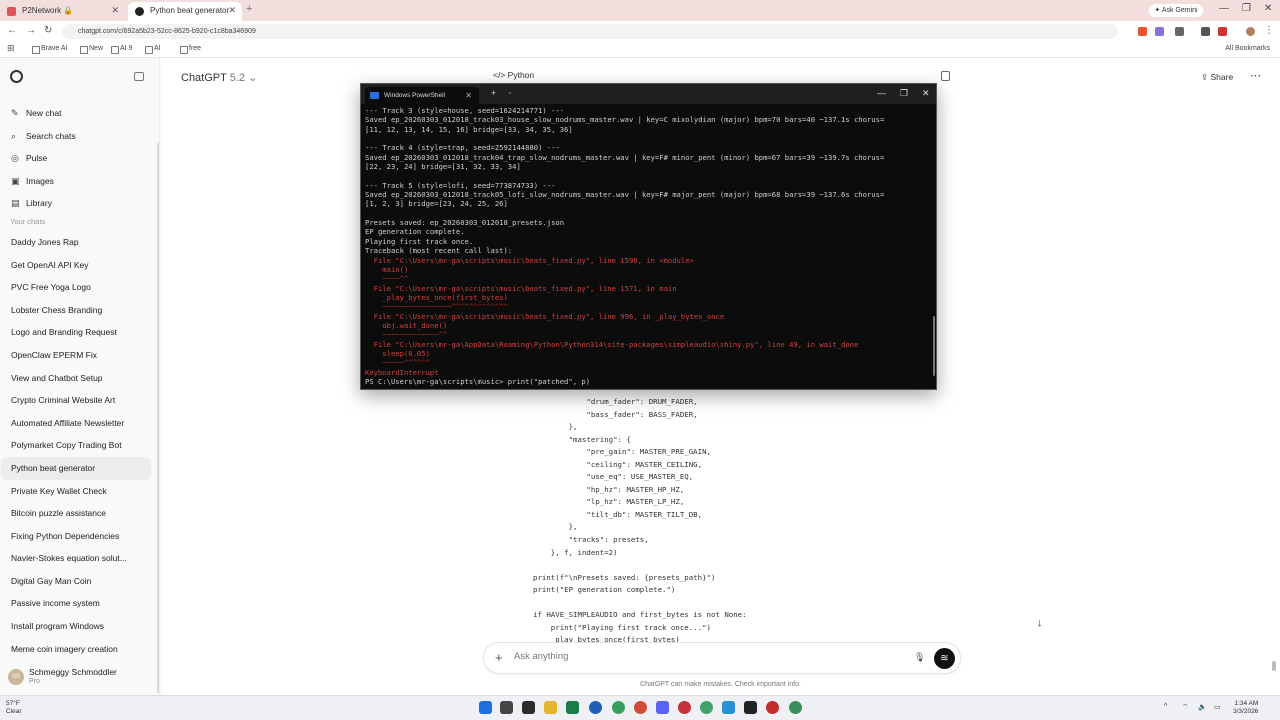  What do you see at coordinates (76, 649) in the screenshot?
I see `chat-history-item: Meme coin imagery creation` at bounding box center [76, 649].